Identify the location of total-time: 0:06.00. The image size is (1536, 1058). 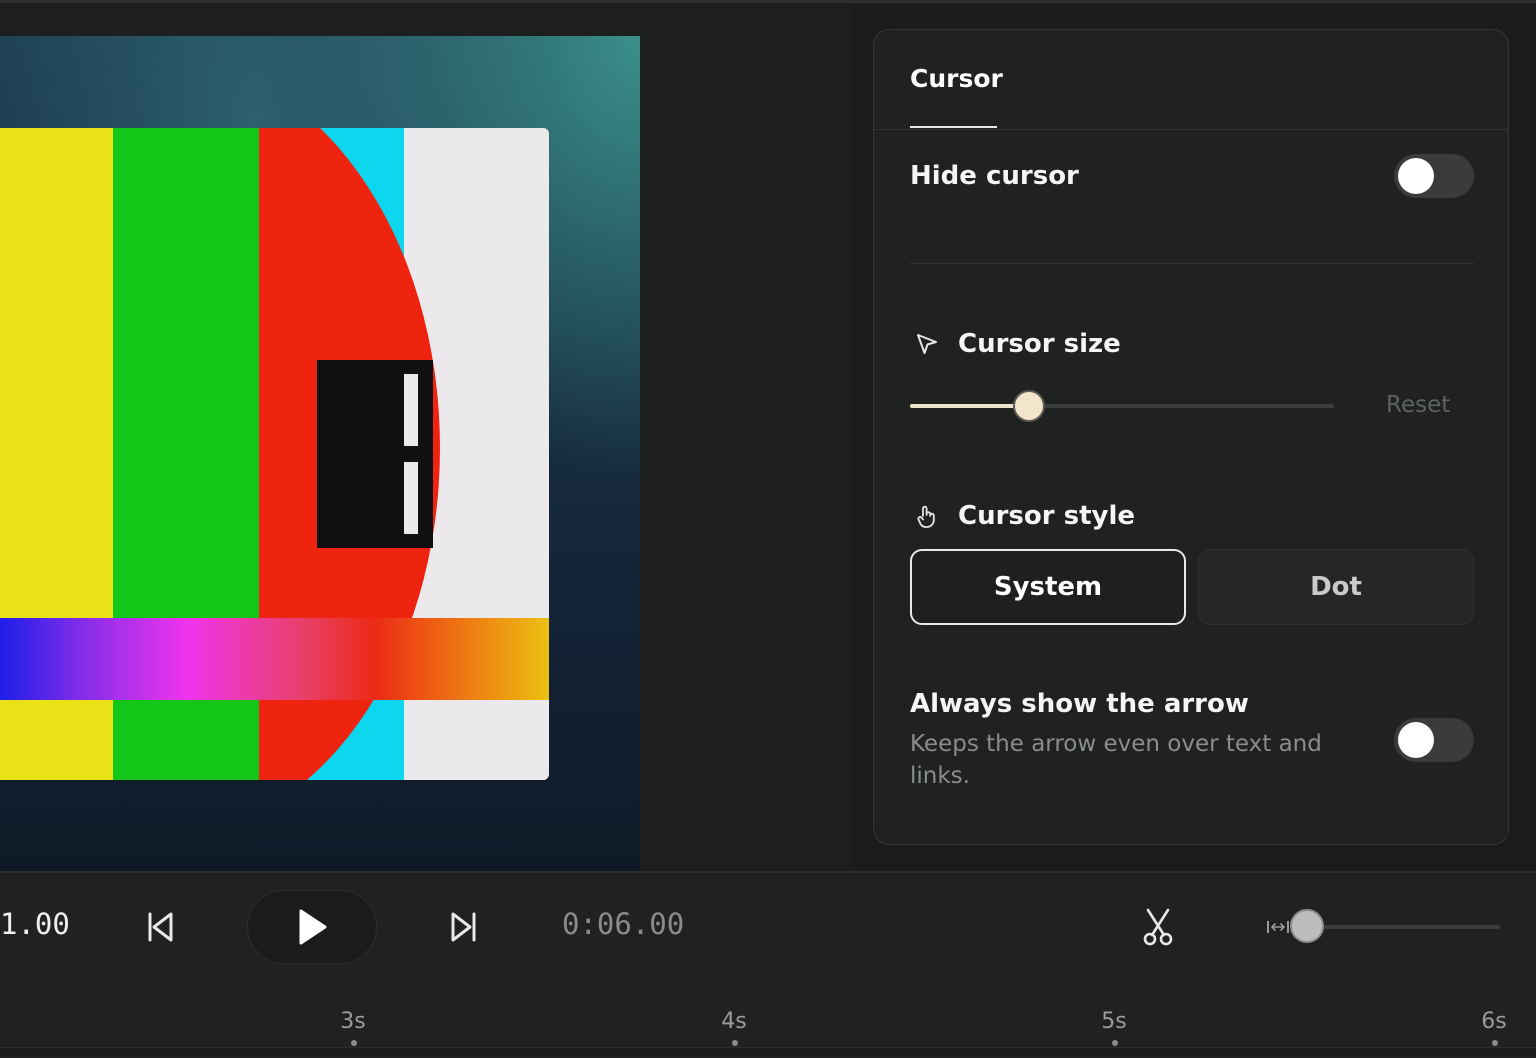
(623, 924).